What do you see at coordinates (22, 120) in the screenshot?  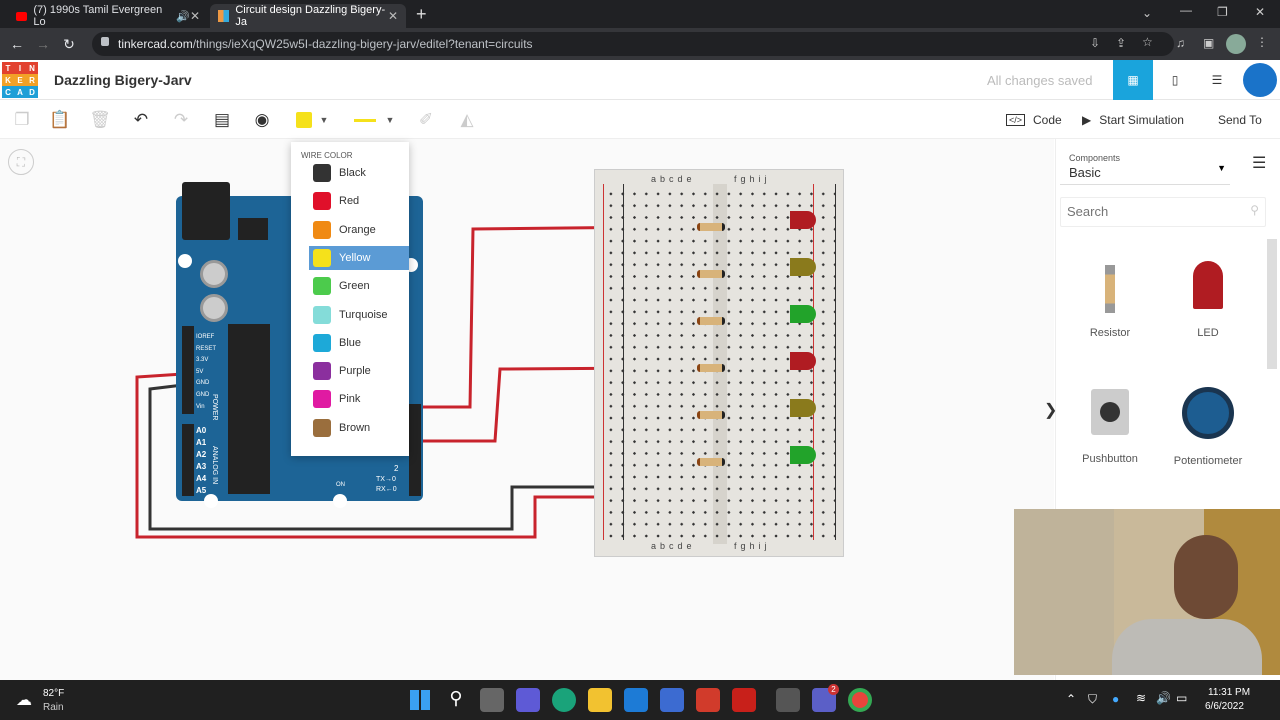 I see `copy-icon: ❐` at bounding box center [22, 120].